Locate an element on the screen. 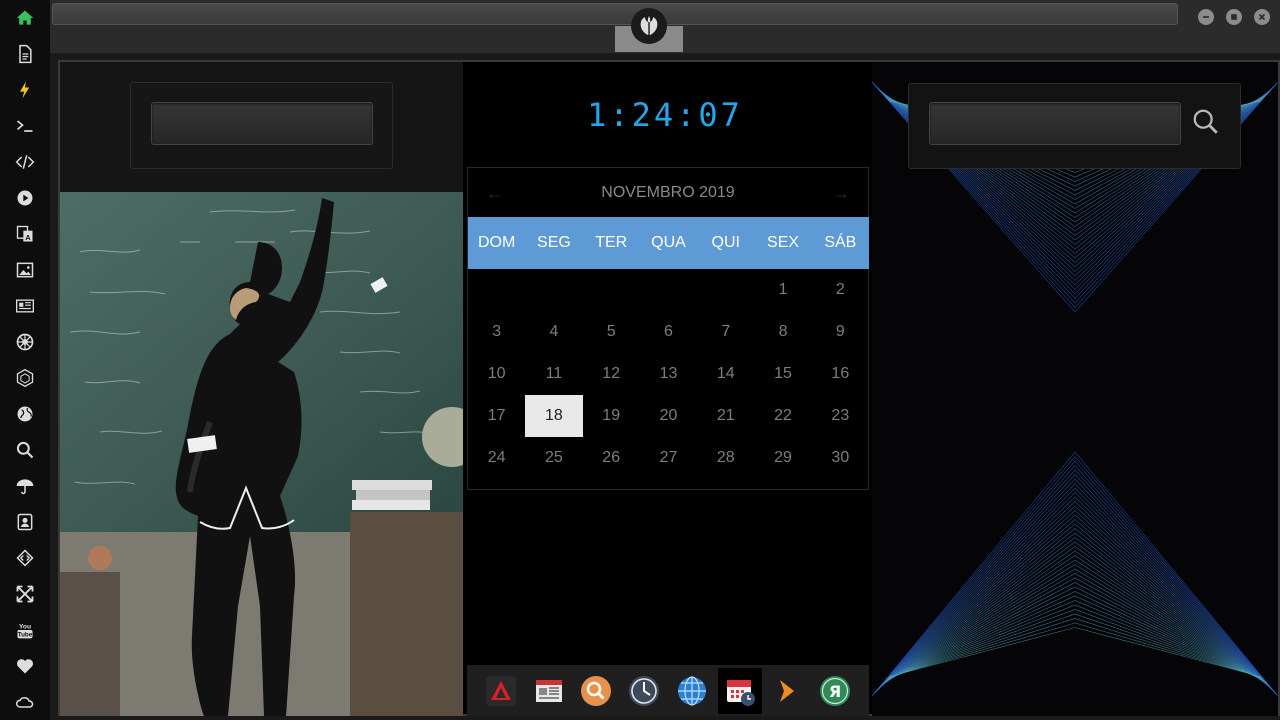  calendar-day: 14 is located at coordinates (725, 374).